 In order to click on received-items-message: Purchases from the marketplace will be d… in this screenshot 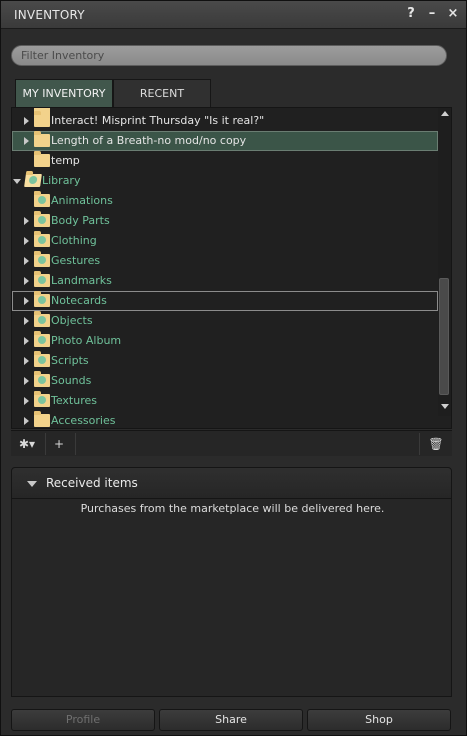, I will do `click(232, 508)`.